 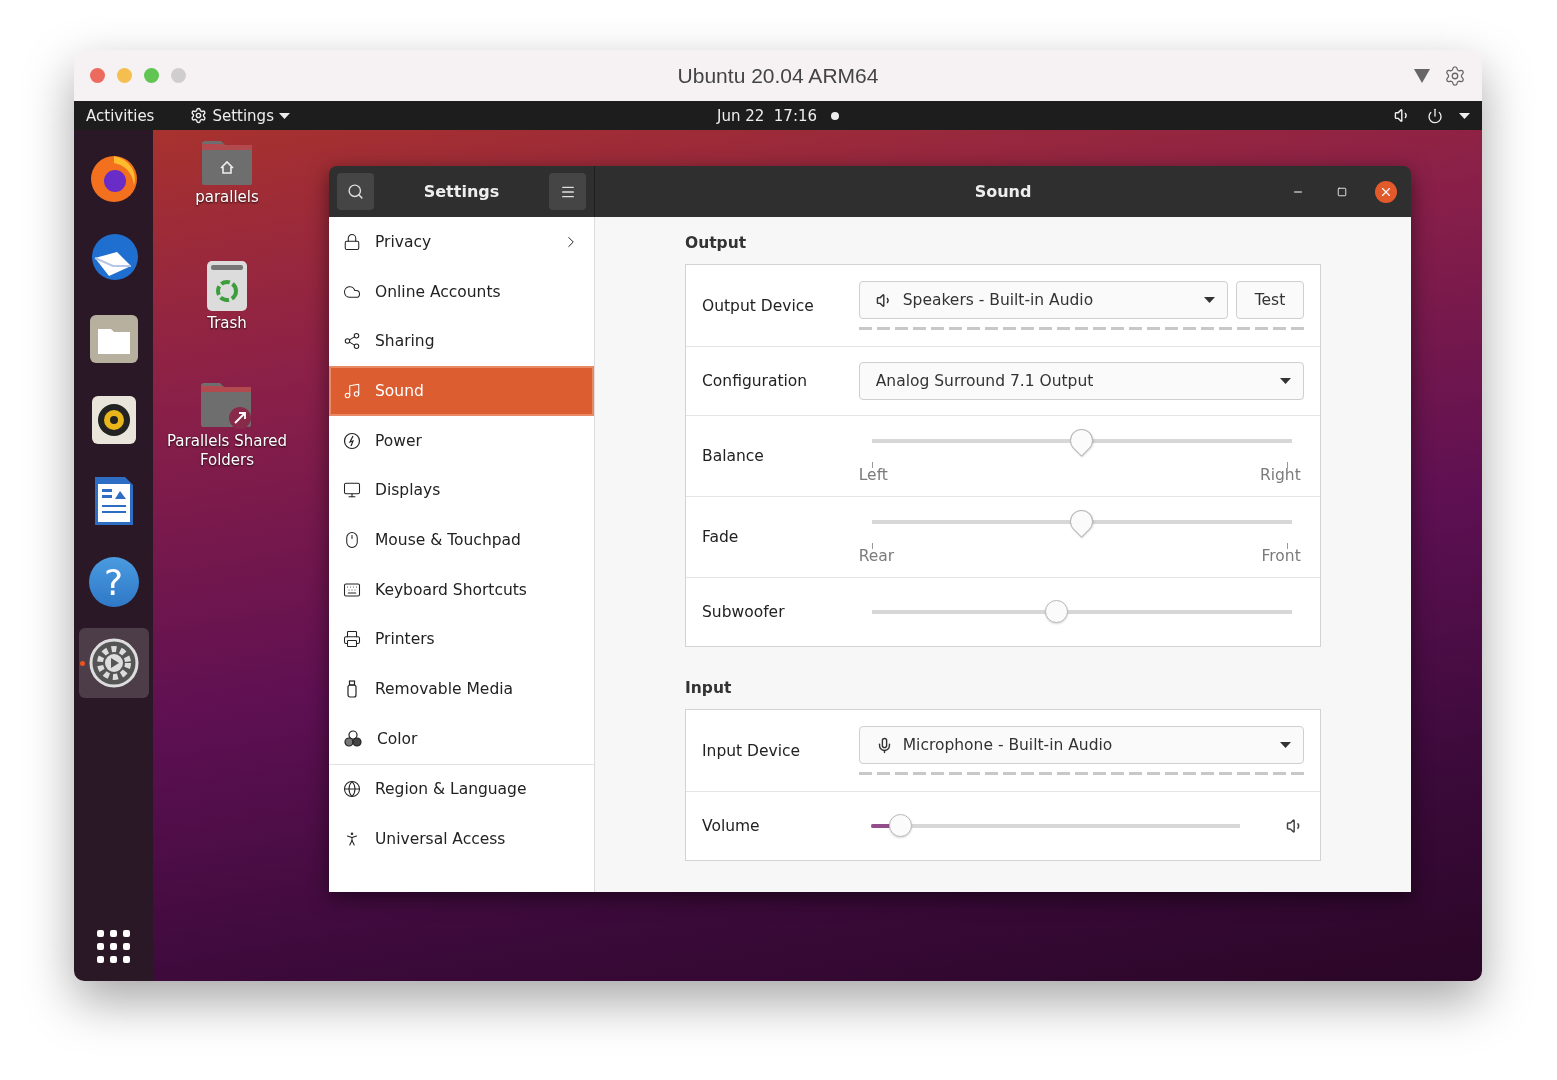 I want to click on home-folder-icon, so click(x=227, y=163).